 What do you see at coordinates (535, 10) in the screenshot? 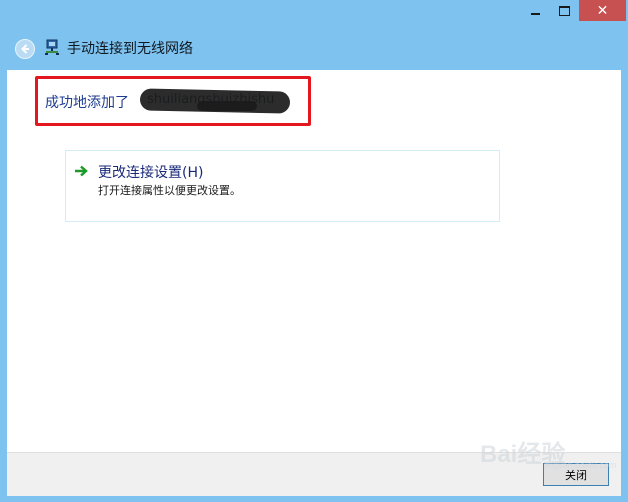
I see `minimize-button` at bounding box center [535, 10].